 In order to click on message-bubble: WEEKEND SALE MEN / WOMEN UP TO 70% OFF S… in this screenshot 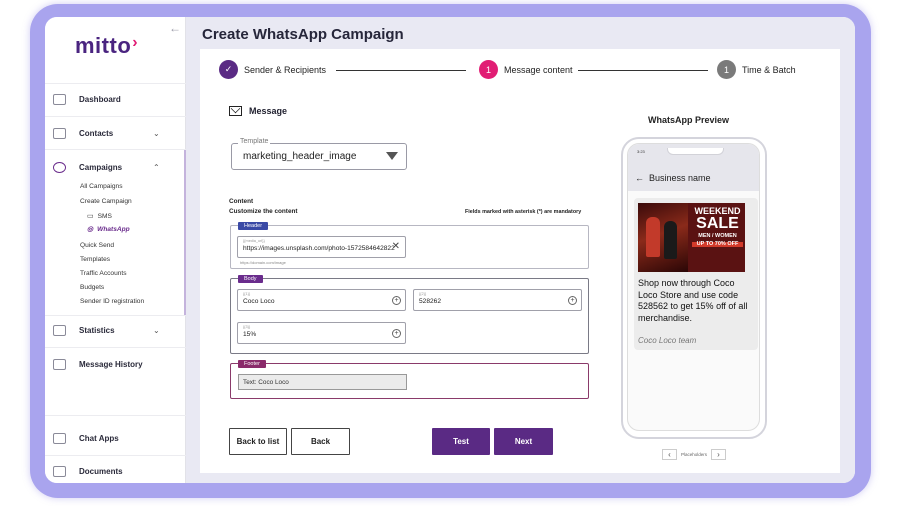, I will do `click(696, 274)`.